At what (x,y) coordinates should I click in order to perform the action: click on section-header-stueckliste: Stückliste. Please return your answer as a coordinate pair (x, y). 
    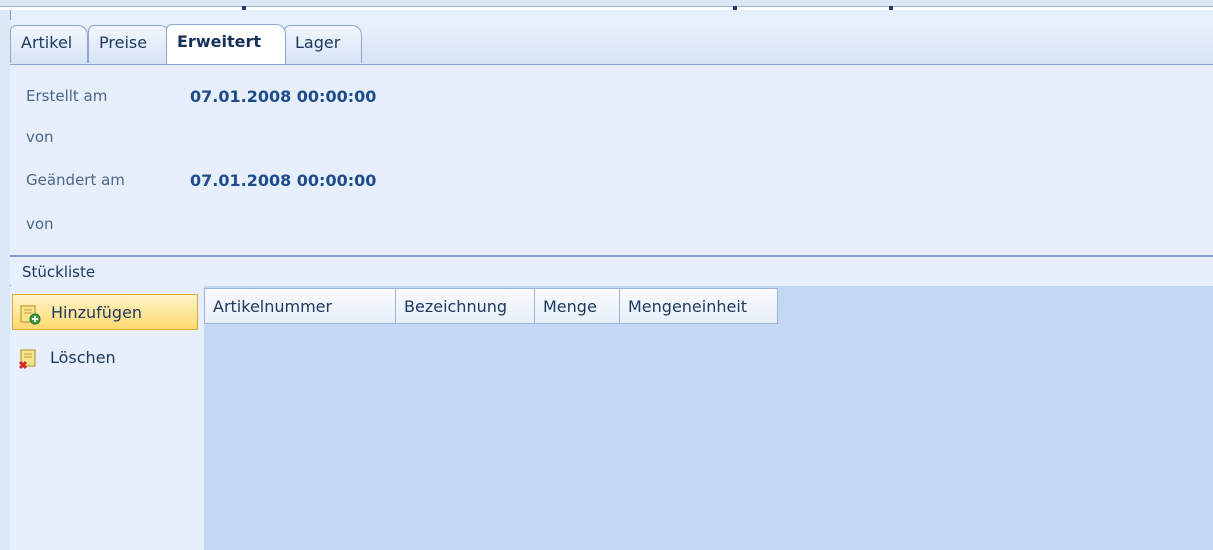
    Looking at the image, I should click on (611, 270).